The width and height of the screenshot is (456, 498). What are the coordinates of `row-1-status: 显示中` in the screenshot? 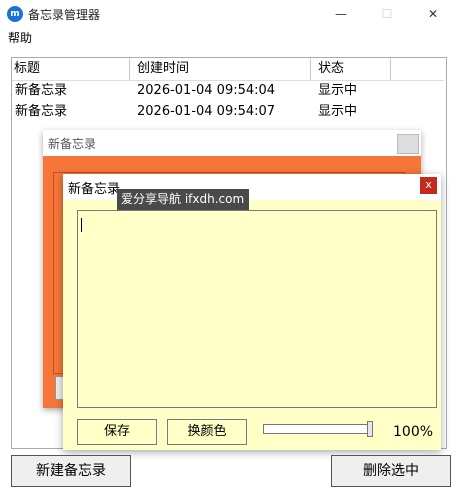 It's located at (337, 91).